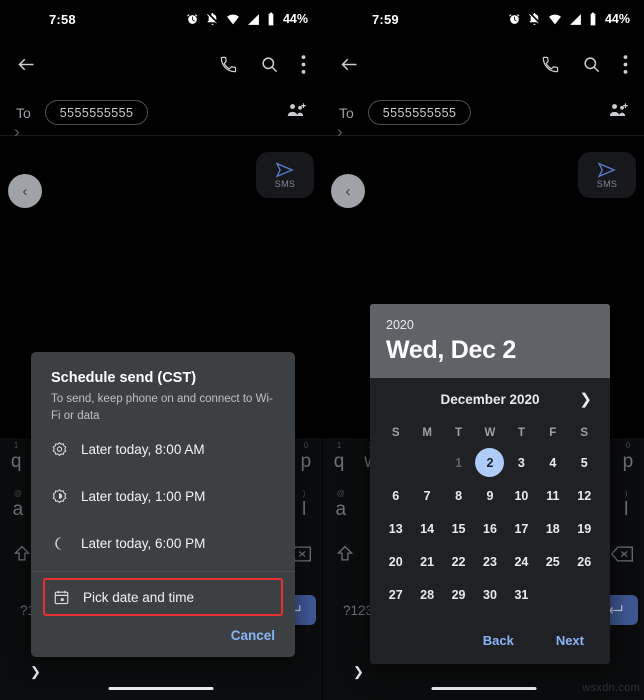 The width and height of the screenshot is (644, 700). I want to click on day-cell-26: 26, so click(584, 561).